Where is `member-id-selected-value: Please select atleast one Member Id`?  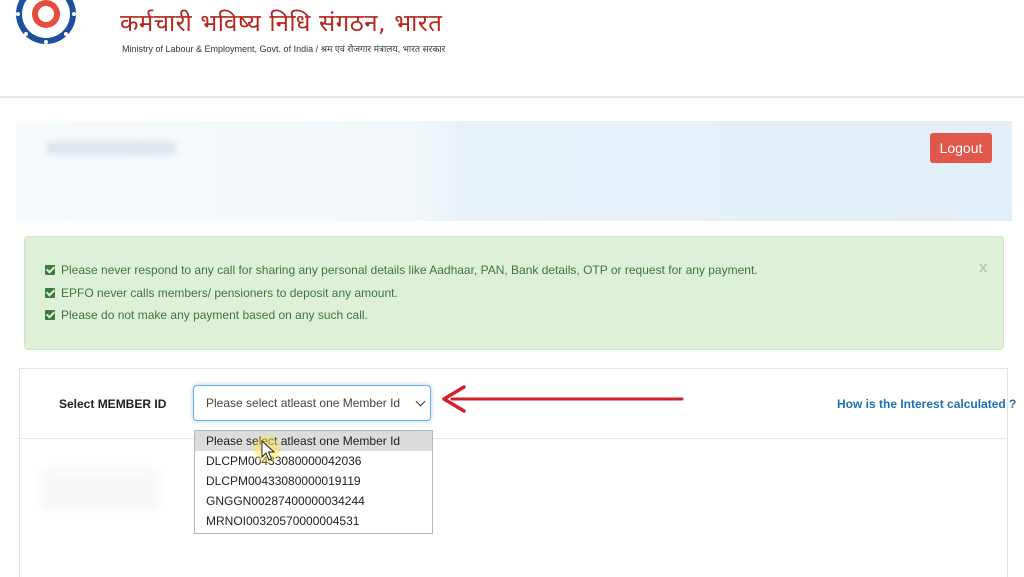
member-id-selected-value: Please select atleast one Member Id is located at coordinates (303, 403).